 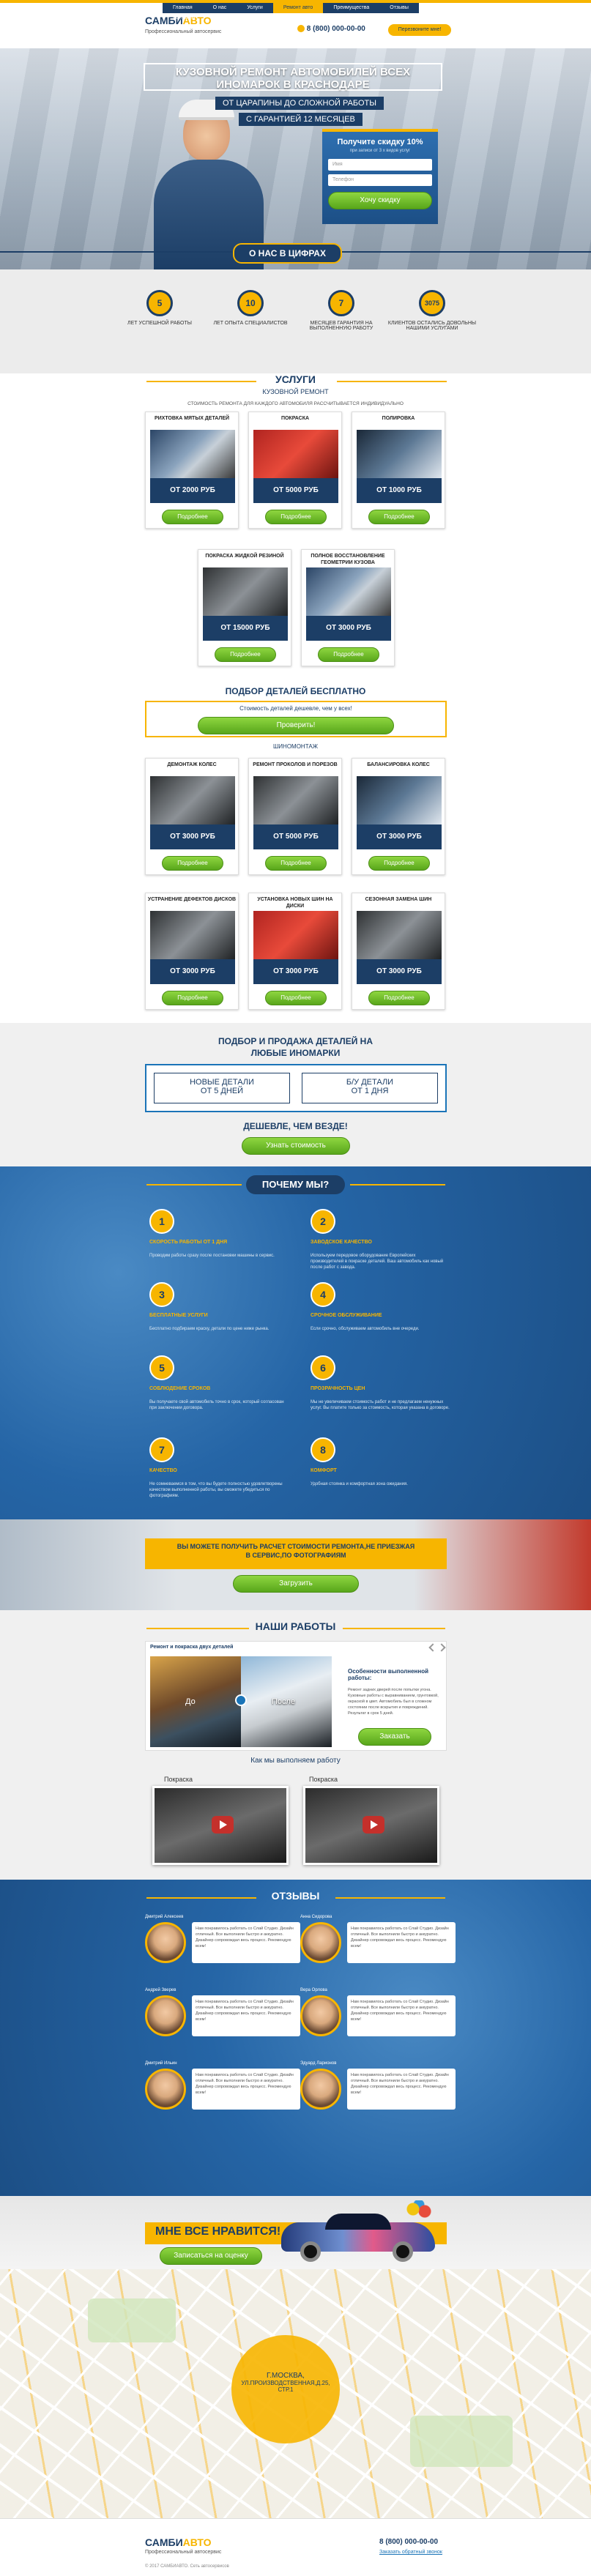 I want to click on phone-icon, so click(x=301, y=29).